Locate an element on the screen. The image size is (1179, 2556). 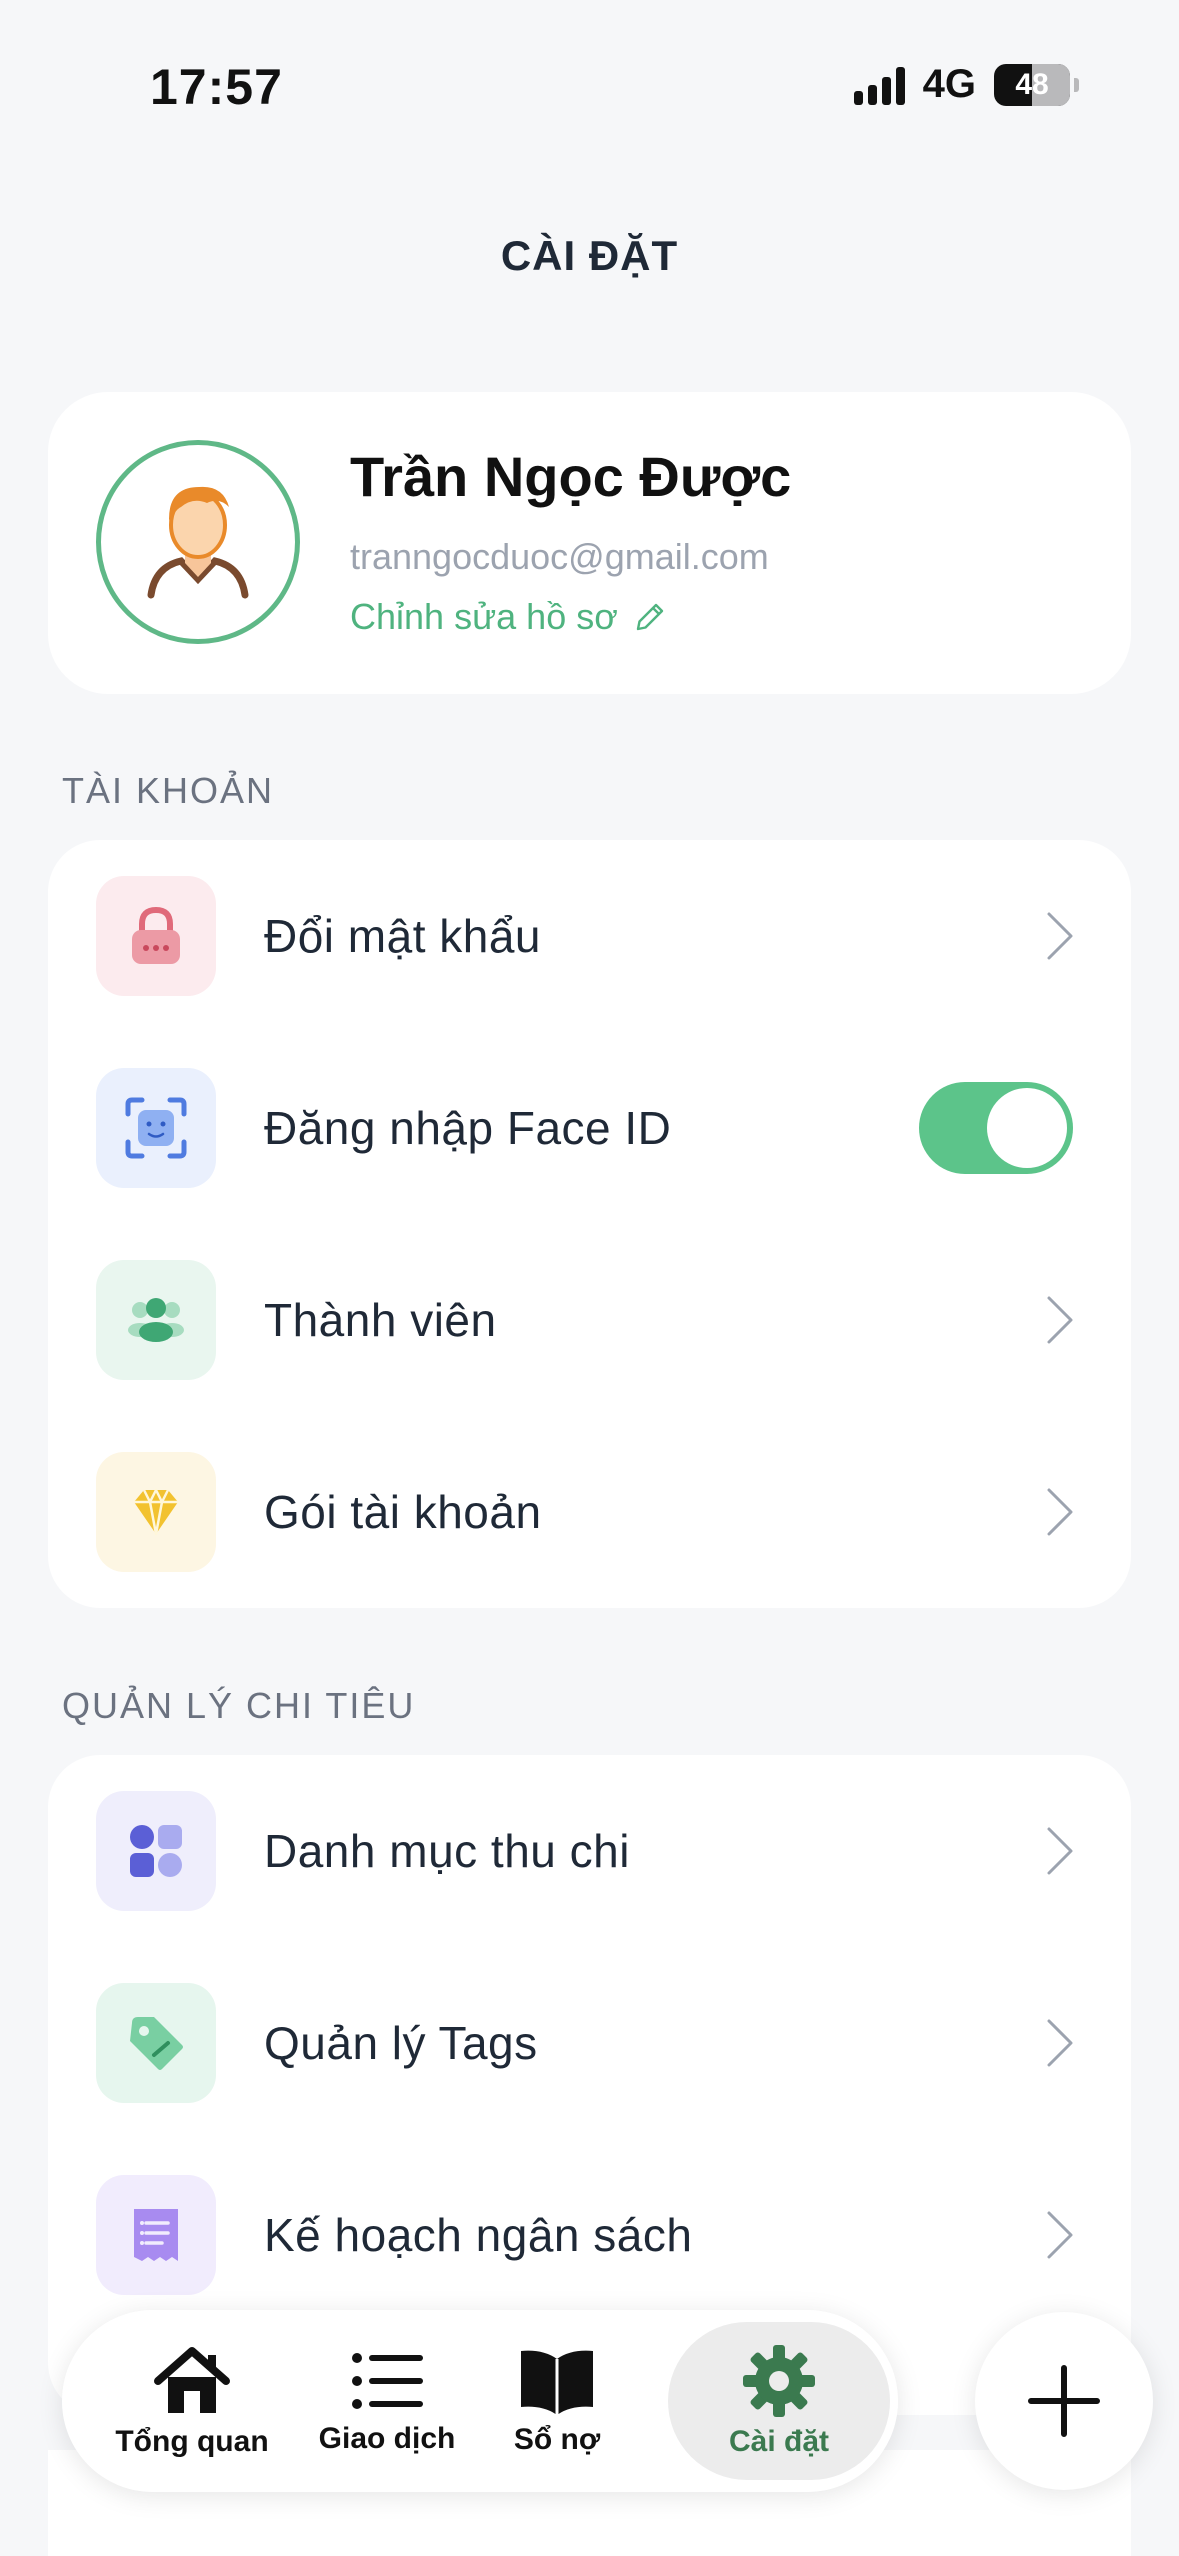
face-id-icon is located at coordinates (156, 1128).